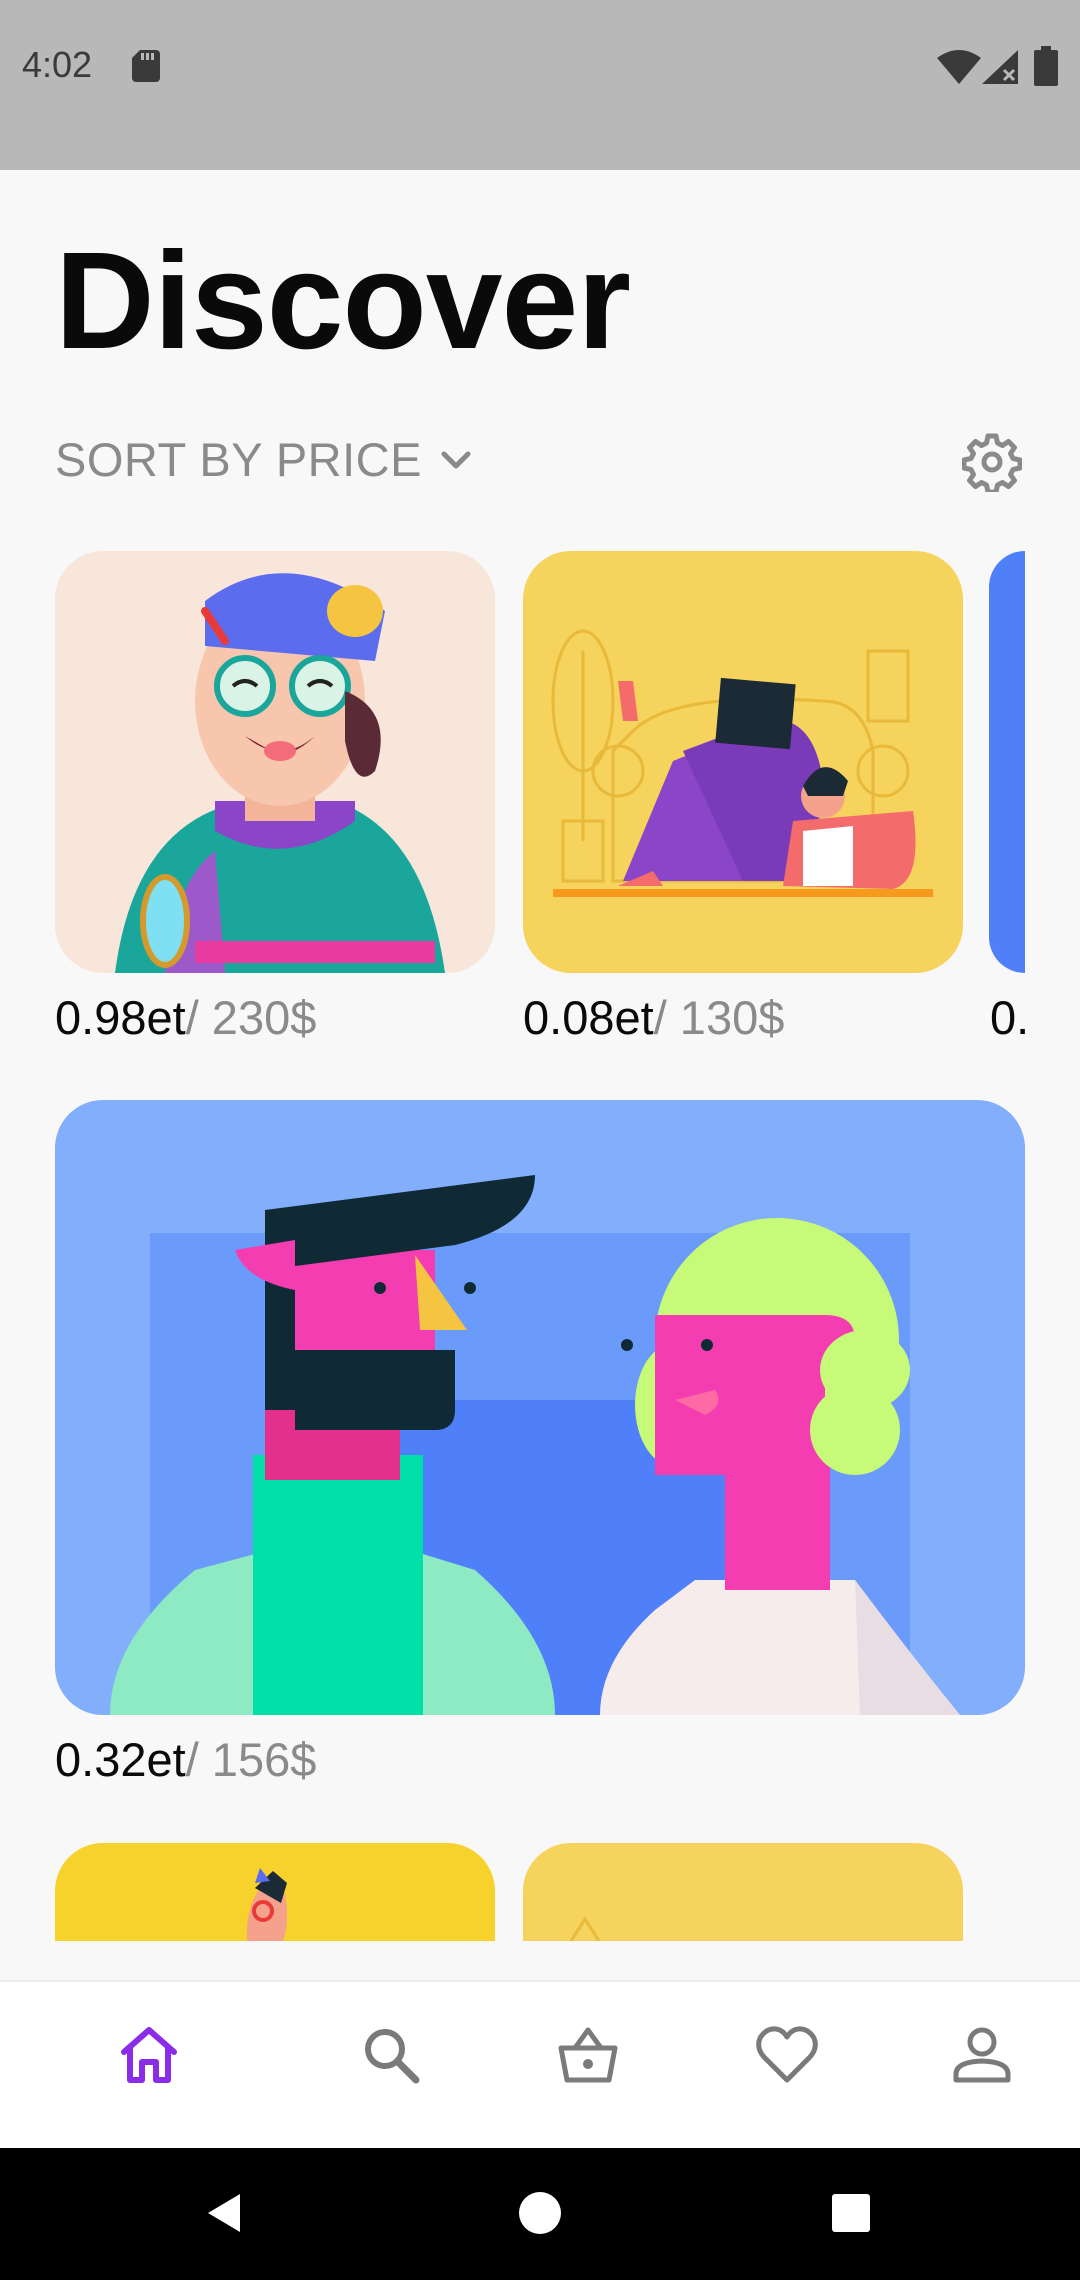 Image resolution: width=1080 pixels, height=2280 pixels. I want to click on settings-gear-icon, so click(992, 462).